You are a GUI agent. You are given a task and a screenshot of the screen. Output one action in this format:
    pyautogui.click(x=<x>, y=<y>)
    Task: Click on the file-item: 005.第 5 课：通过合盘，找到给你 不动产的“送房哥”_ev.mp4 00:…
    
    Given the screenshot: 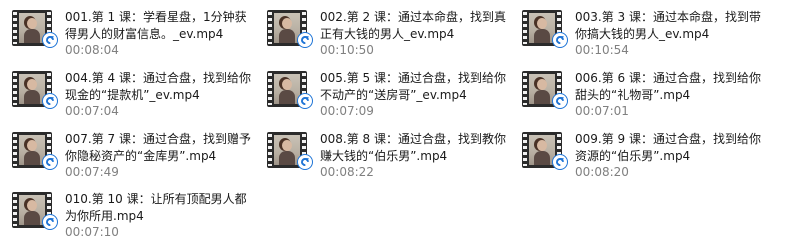 What is the action you would take?
    pyautogui.click(x=385, y=95)
    